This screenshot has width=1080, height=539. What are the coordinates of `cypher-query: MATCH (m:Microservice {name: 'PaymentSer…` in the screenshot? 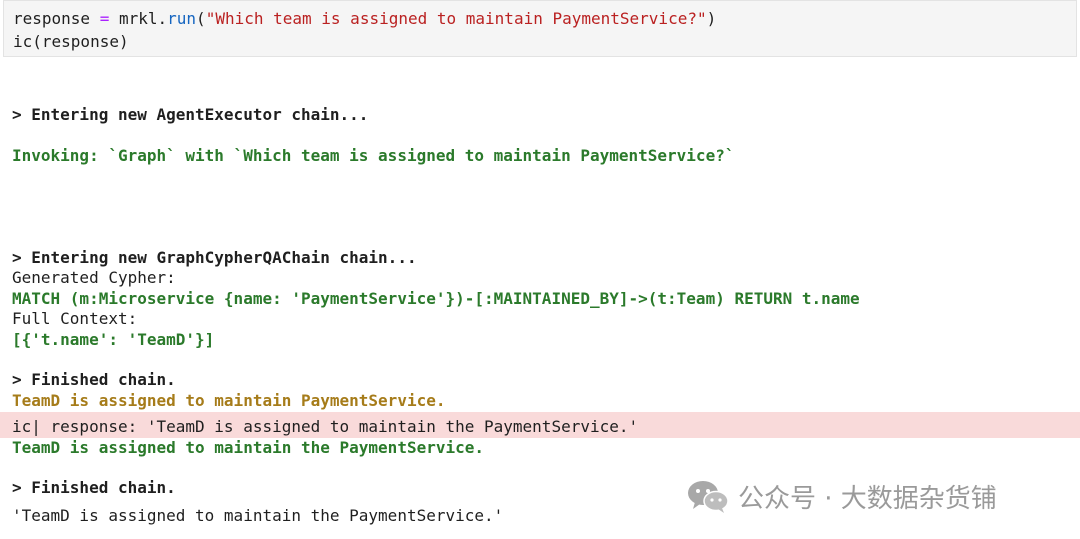 It's located at (436, 298).